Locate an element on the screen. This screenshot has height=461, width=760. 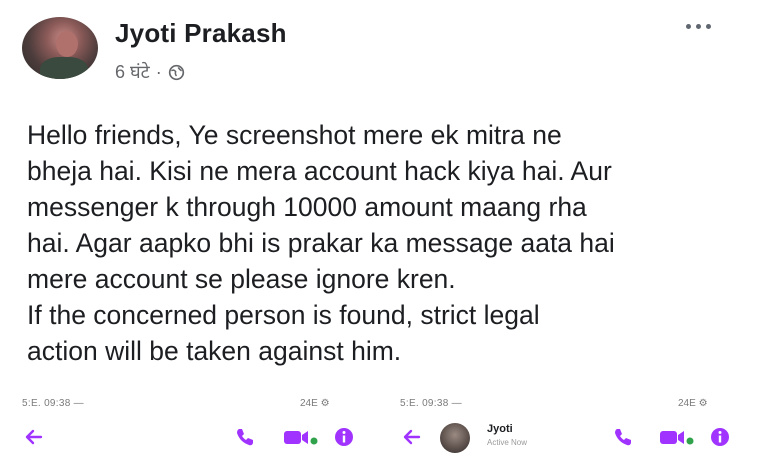
post-time: 6 घंटे is located at coordinates (132, 72).